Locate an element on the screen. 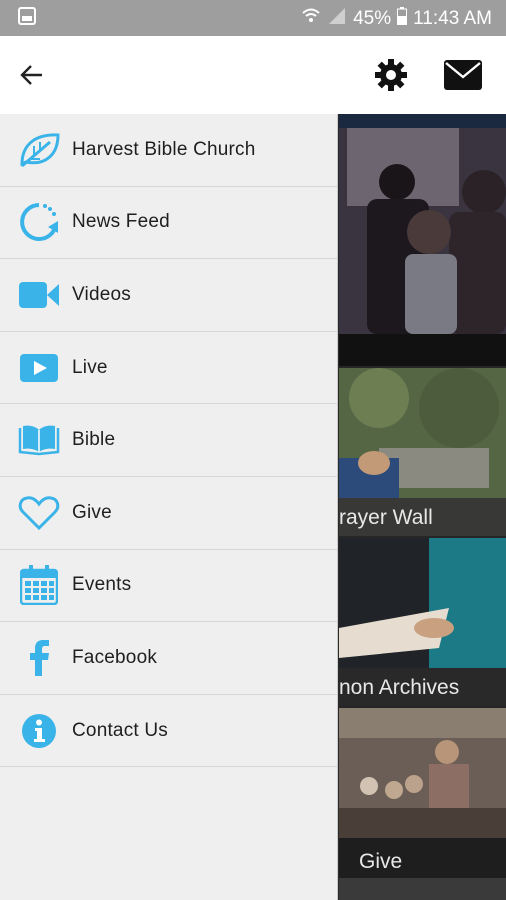 The width and height of the screenshot is (506, 900). back-button is located at coordinates (32, 75).